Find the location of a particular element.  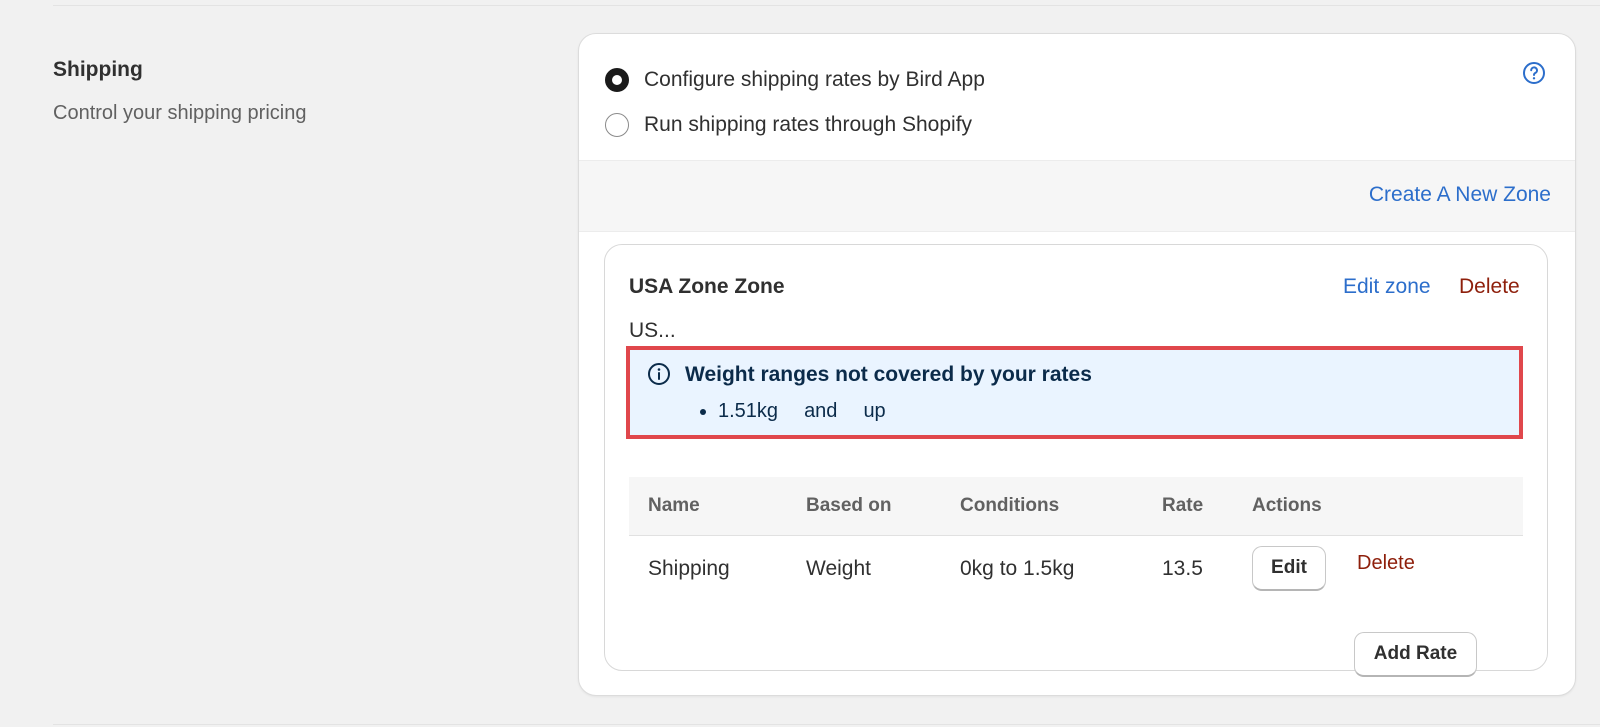

create-new-zone-link: Create A New Zone is located at coordinates (1460, 195).